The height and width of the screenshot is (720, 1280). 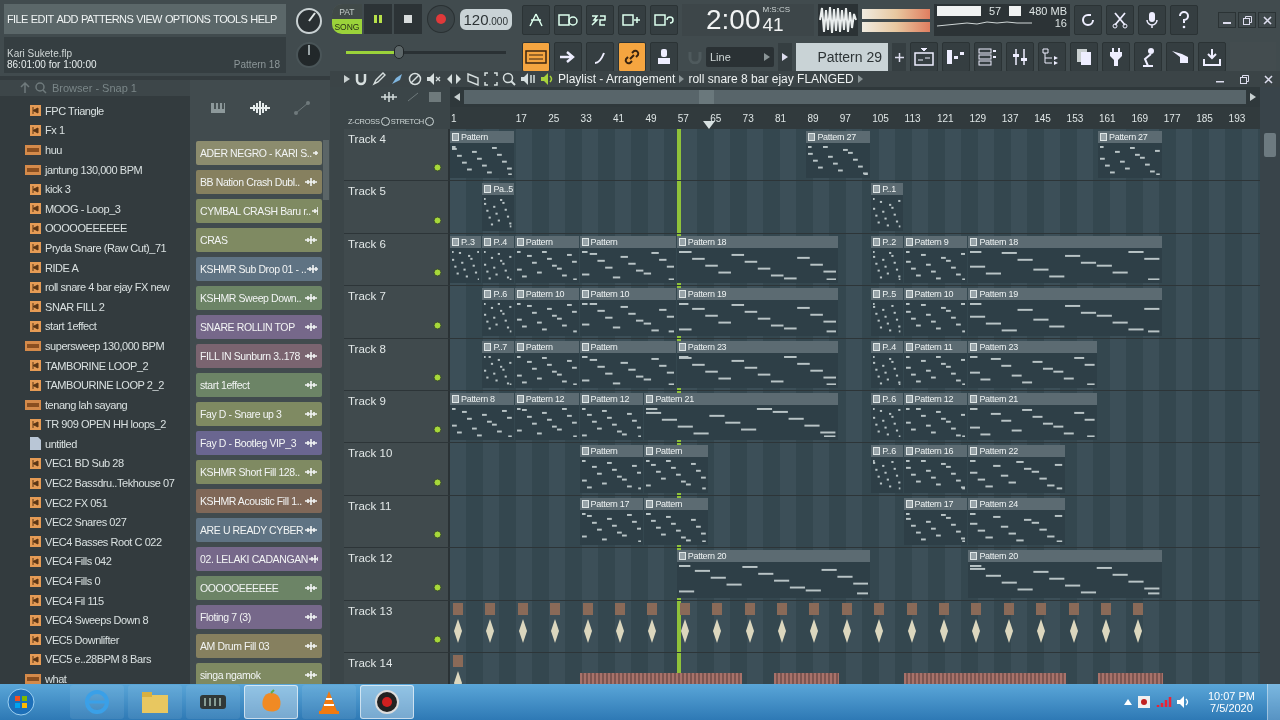 I want to click on pattern-clip: P..7, so click(x=498, y=364).